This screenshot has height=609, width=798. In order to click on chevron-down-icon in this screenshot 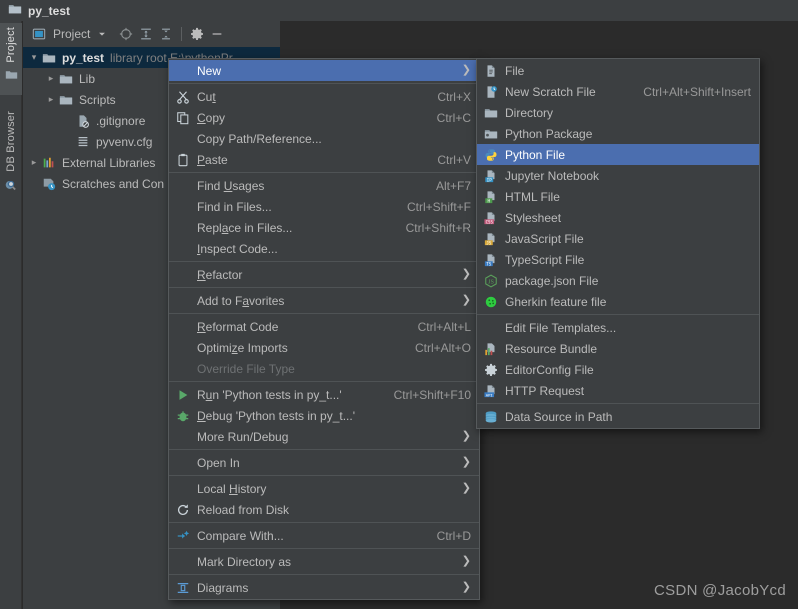, I will do `click(102, 34)`.